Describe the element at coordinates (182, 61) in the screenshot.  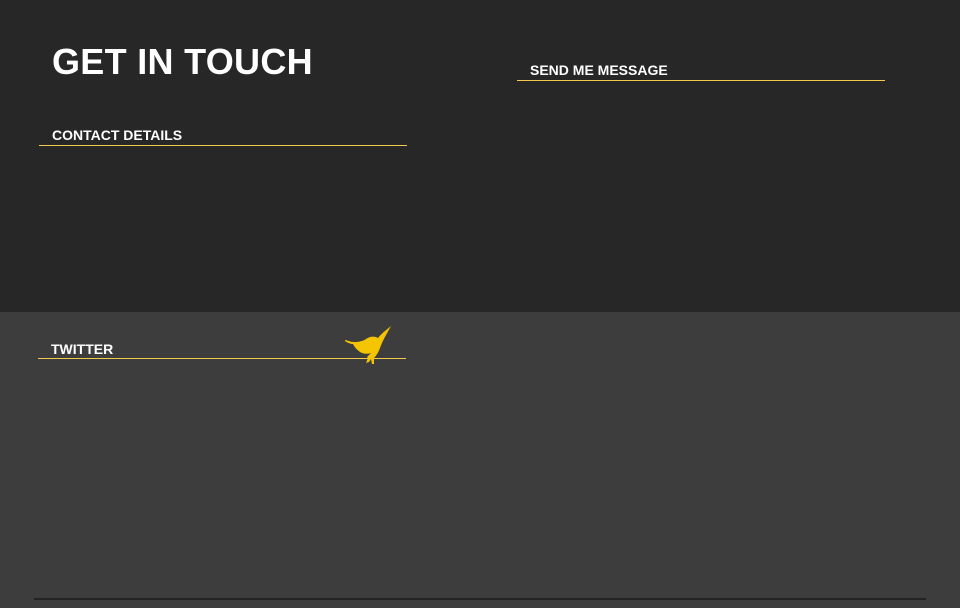
I see `page-title: GET IN TOUCH` at that location.